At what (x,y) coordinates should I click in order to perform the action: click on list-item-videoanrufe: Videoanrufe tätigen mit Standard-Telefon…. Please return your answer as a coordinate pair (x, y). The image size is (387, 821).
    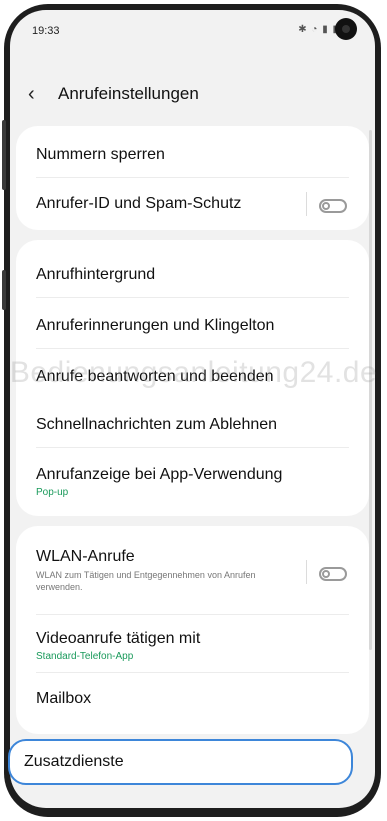
    Looking at the image, I should click on (192, 646).